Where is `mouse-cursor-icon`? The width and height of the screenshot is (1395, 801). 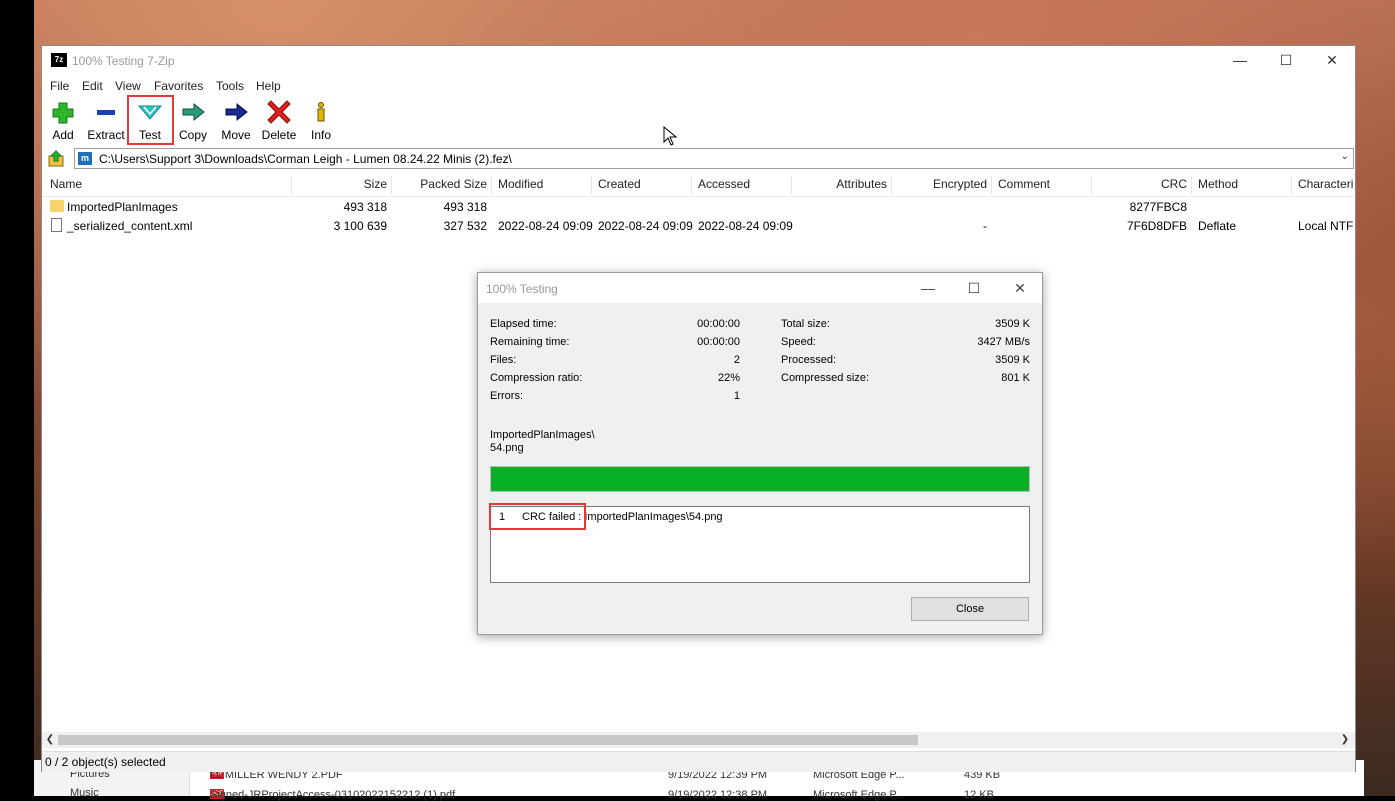
mouse-cursor-icon is located at coordinates (670, 136).